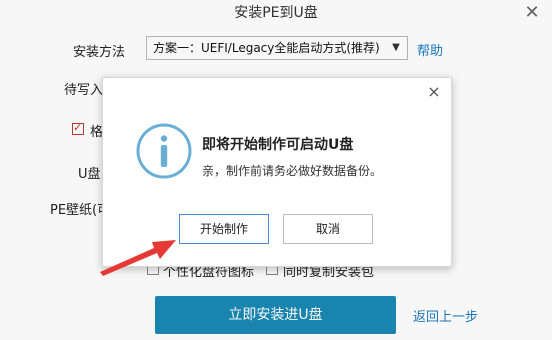  I want to click on info-circle-icon, so click(164, 151).